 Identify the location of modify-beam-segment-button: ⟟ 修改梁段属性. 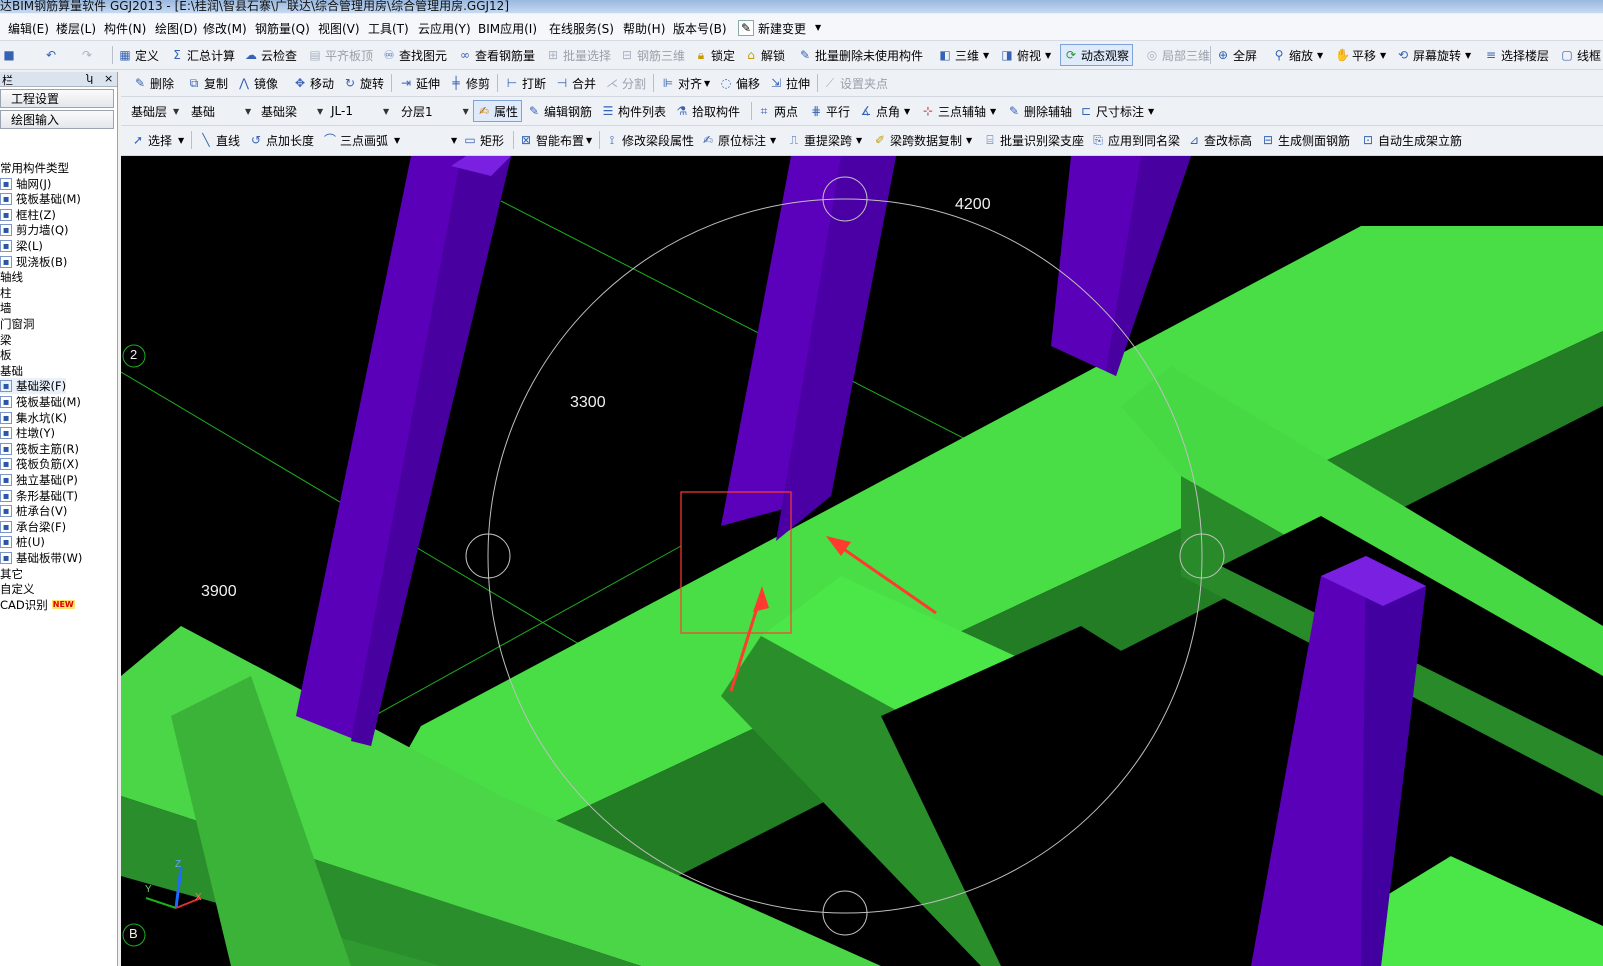
(649, 140).